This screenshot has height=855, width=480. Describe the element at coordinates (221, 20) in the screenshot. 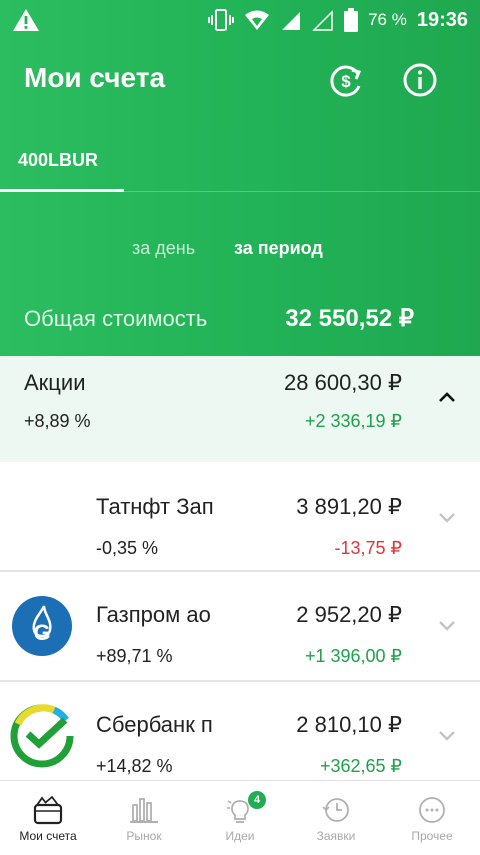

I see `vibrate-icon` at that location.